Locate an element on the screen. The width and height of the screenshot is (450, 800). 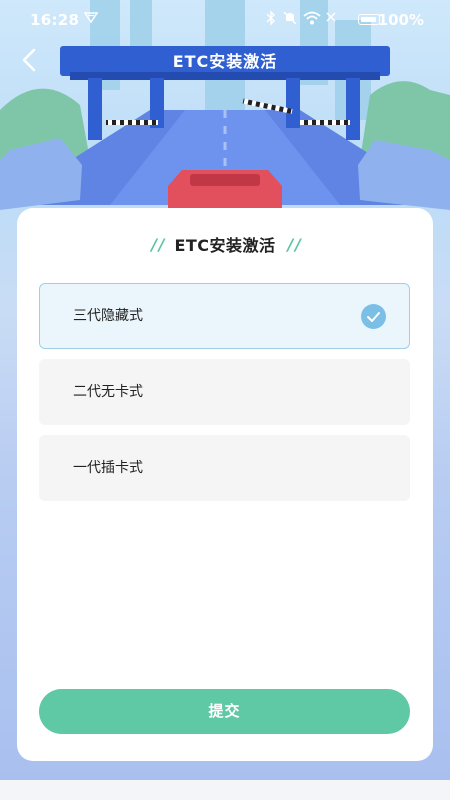
page-title: ETC安装激活 is located at coordinates (225, 61).